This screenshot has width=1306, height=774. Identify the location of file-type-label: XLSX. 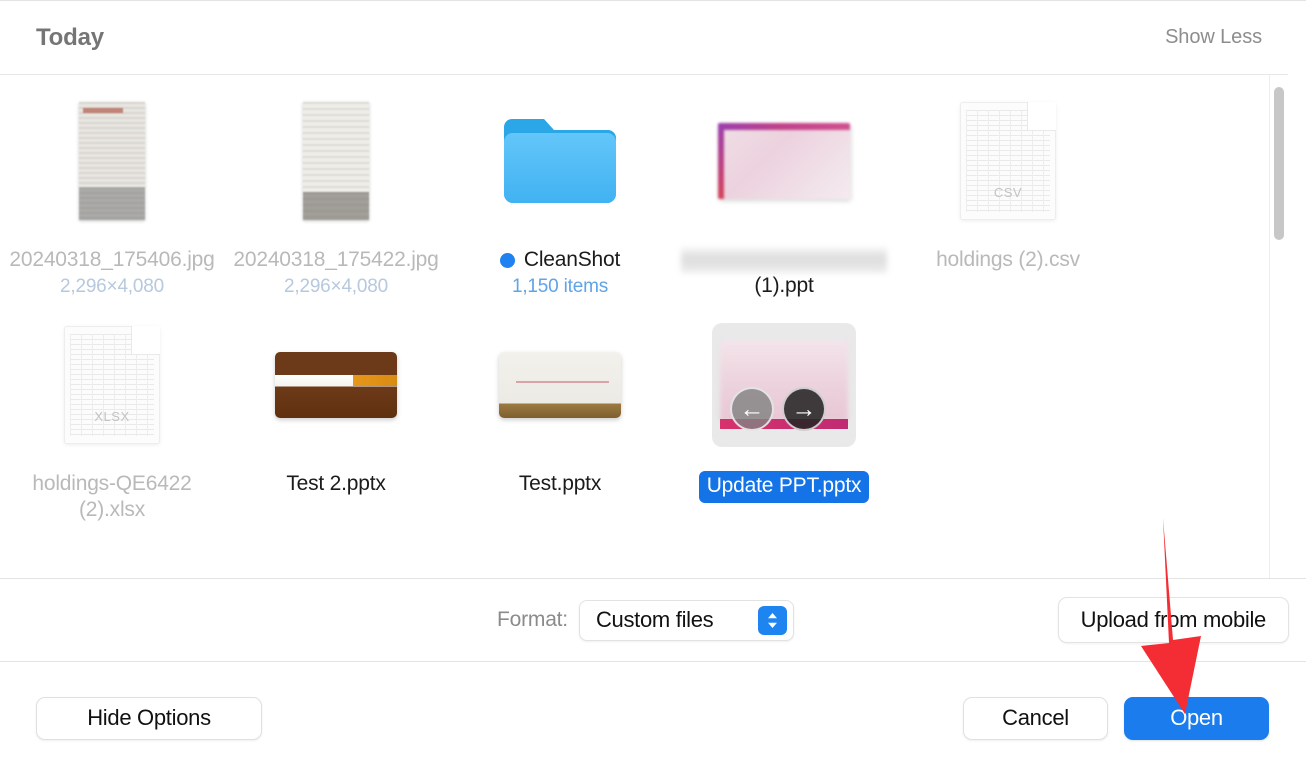
(112, 416).